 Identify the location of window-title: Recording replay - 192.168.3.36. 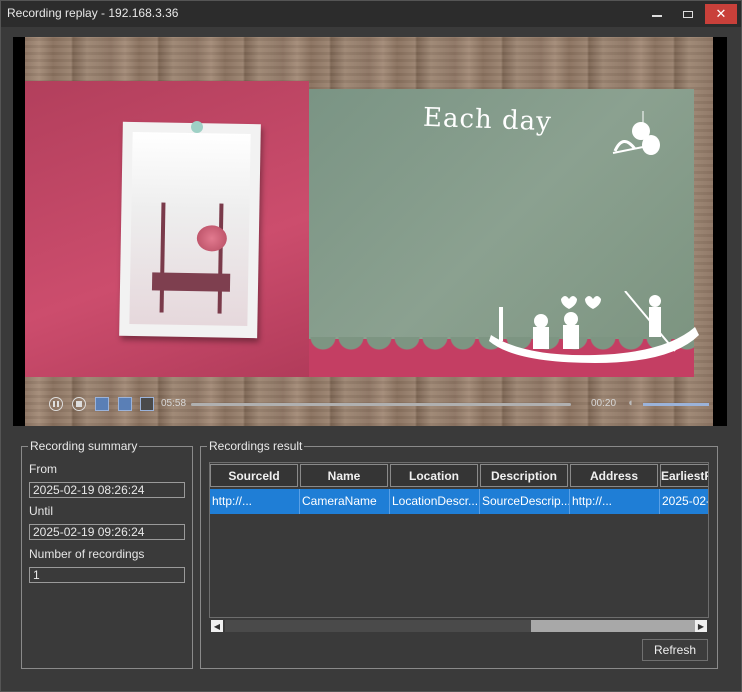
(93, 13).